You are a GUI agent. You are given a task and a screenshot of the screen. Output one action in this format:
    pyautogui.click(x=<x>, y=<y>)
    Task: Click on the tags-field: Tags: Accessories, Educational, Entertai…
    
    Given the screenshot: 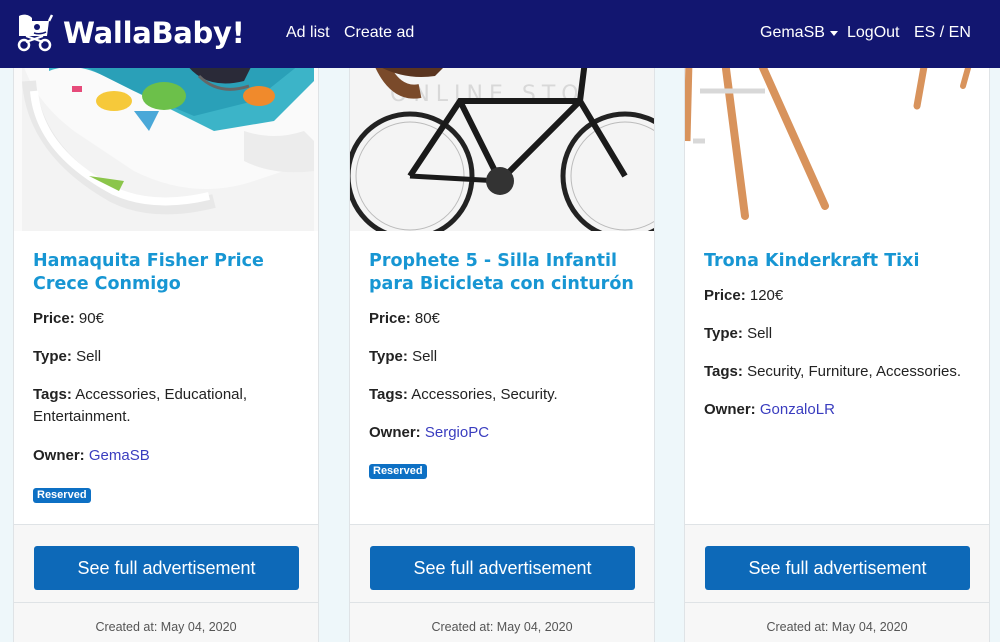 What is the action you would take?
    pyautogui.click(x=170, y=406)
    